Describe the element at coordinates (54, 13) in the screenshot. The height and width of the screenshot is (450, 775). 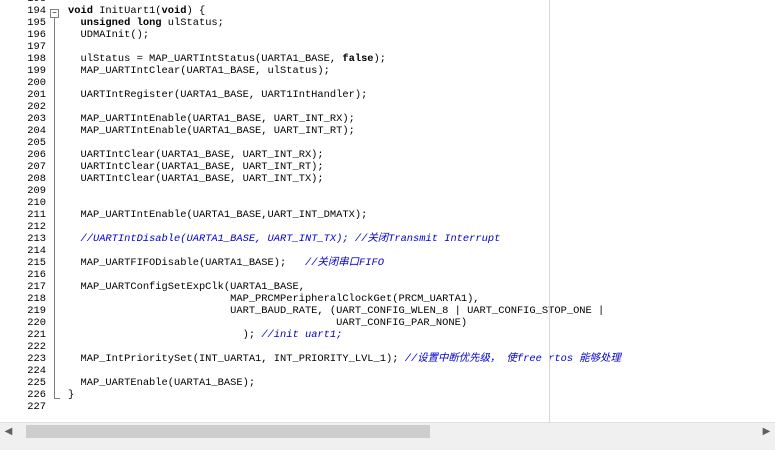
I see `fold-toggle-icon: −` at that location.